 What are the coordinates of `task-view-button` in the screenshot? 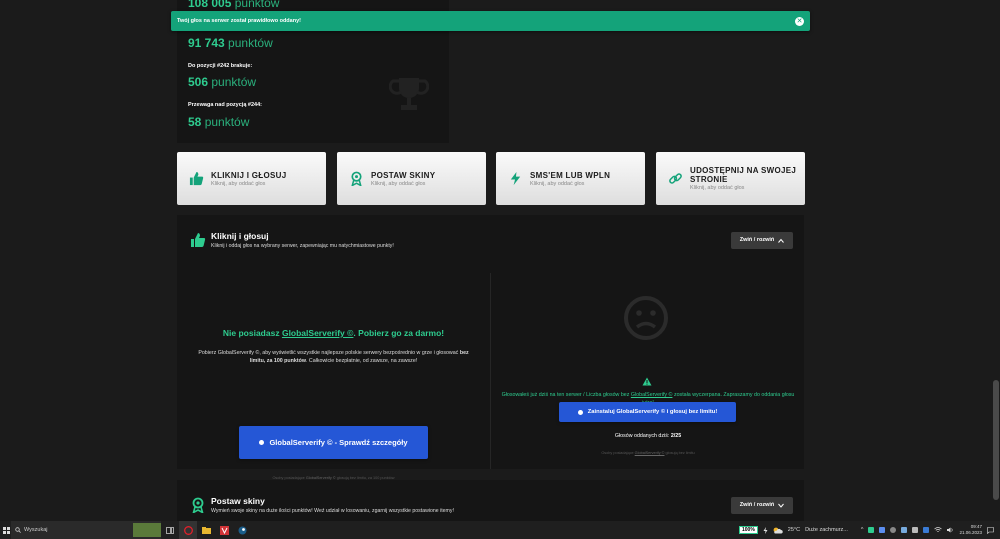 It's located at (170, 530).